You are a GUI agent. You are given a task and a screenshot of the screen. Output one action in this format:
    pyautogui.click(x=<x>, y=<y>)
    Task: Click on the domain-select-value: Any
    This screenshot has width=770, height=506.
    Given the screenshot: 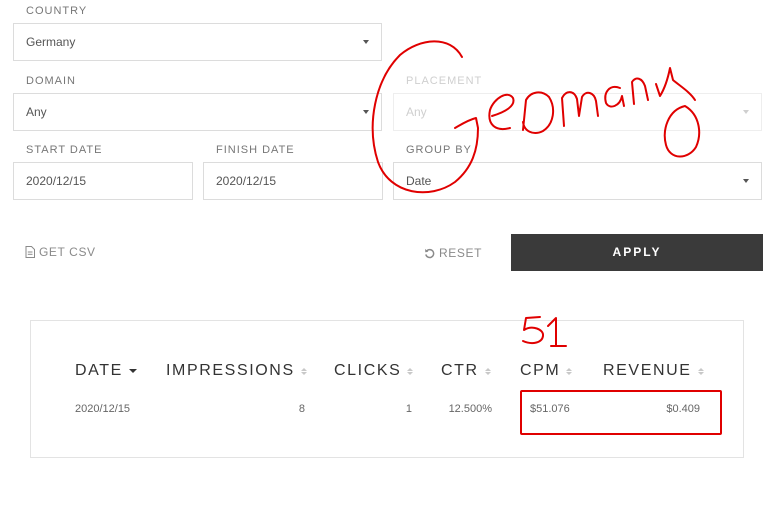 What is the action you would take?
    pyautogui.click(x=36, y=112)
    